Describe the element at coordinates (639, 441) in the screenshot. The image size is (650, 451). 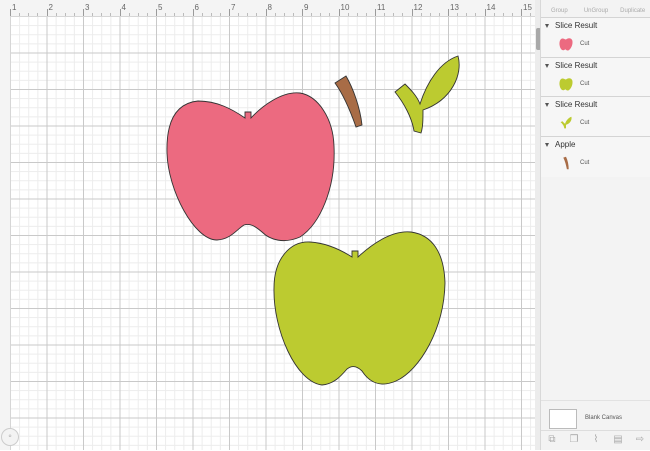
I see `contour-icon: ⇨` at that location.